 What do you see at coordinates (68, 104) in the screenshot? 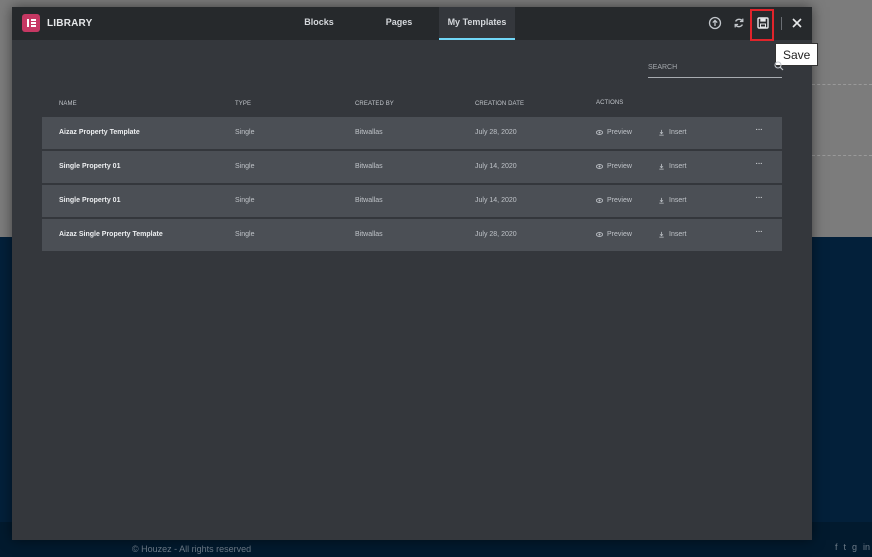
I see `column-header-name: NAME` at bounding box center [68, 104].